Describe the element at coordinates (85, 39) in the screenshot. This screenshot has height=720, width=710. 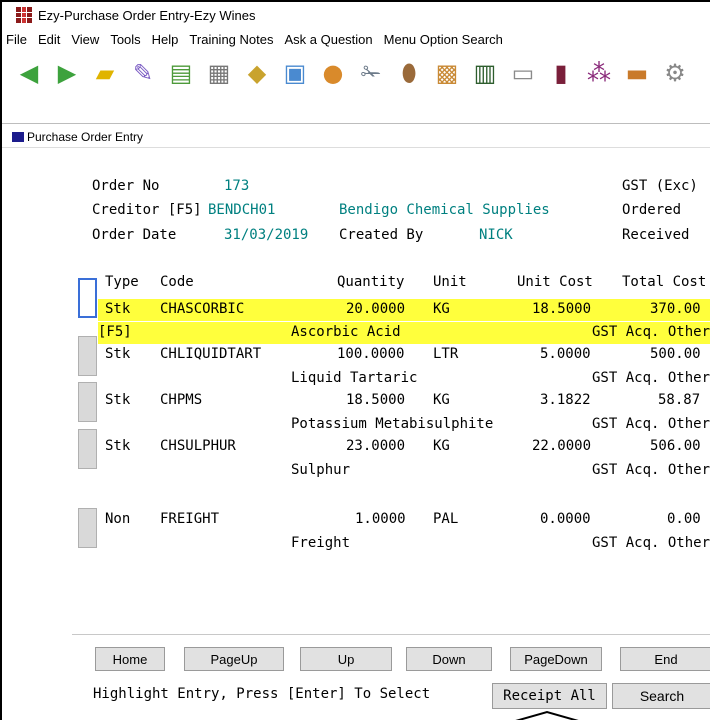
I see `menu-view: View` at that location.